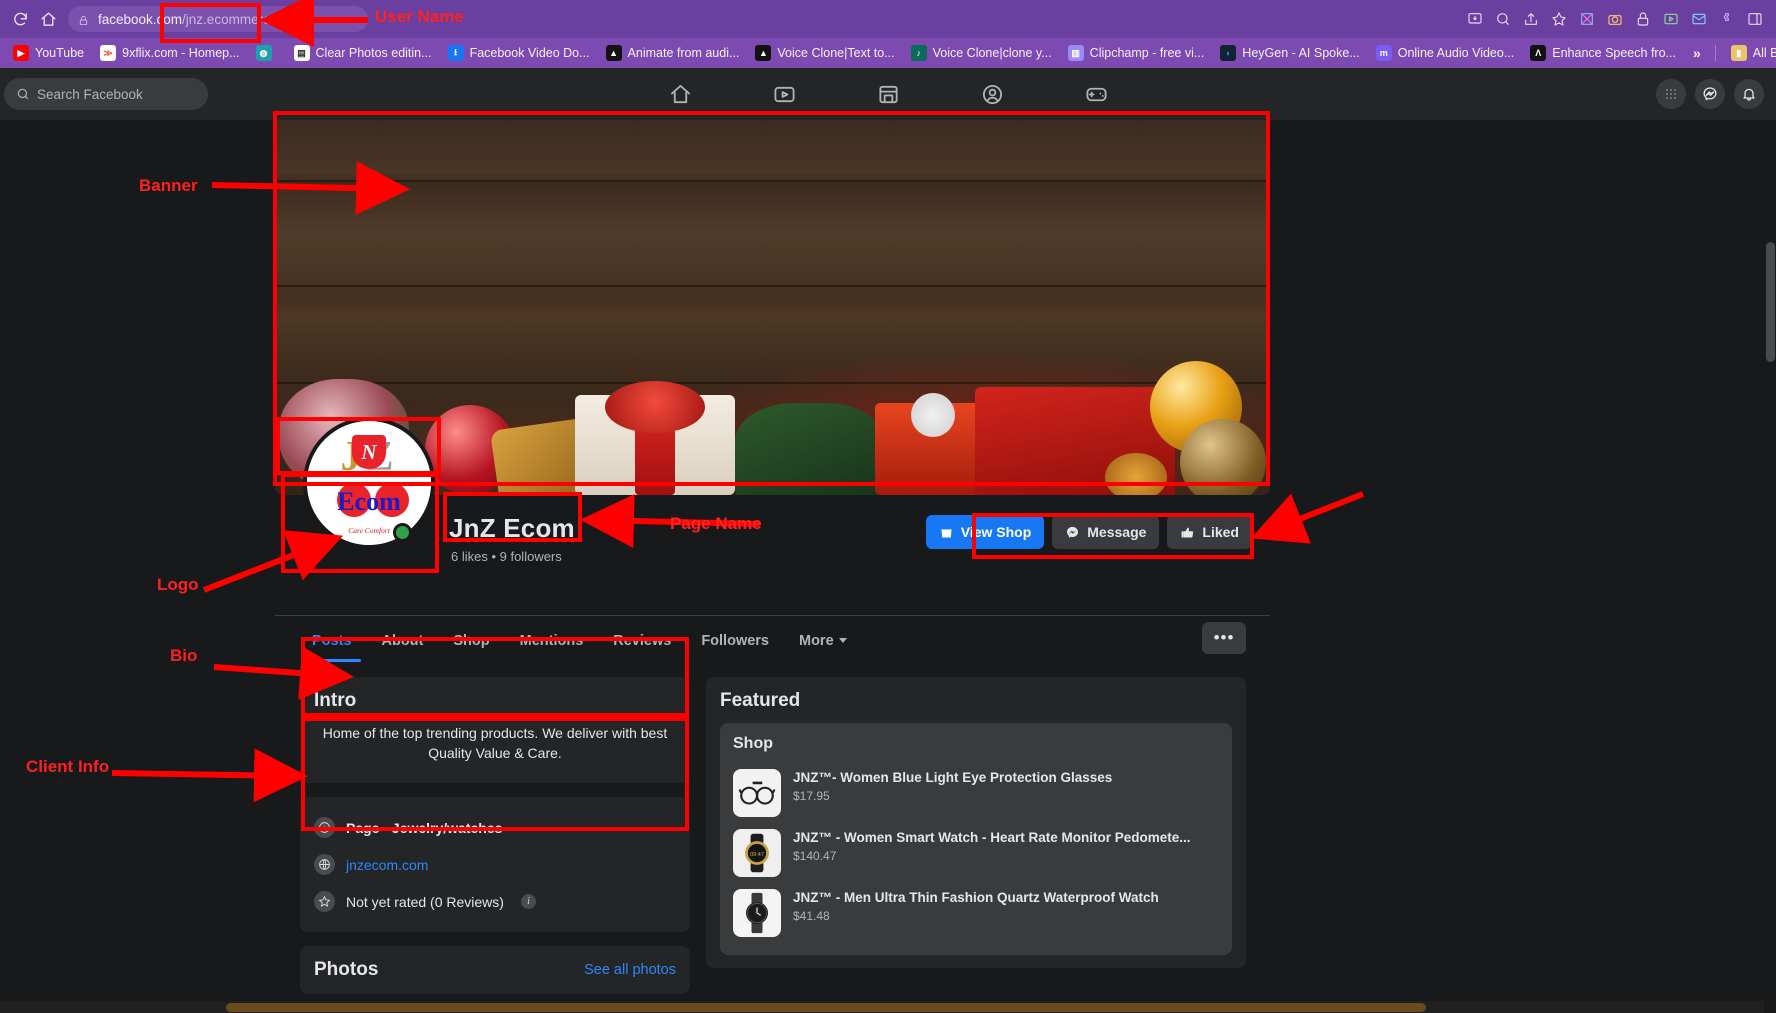 This screenshot has width=1776, height=1013. I want to click on all-bookmarks-button: ▮ All B, so click(1750, 53).